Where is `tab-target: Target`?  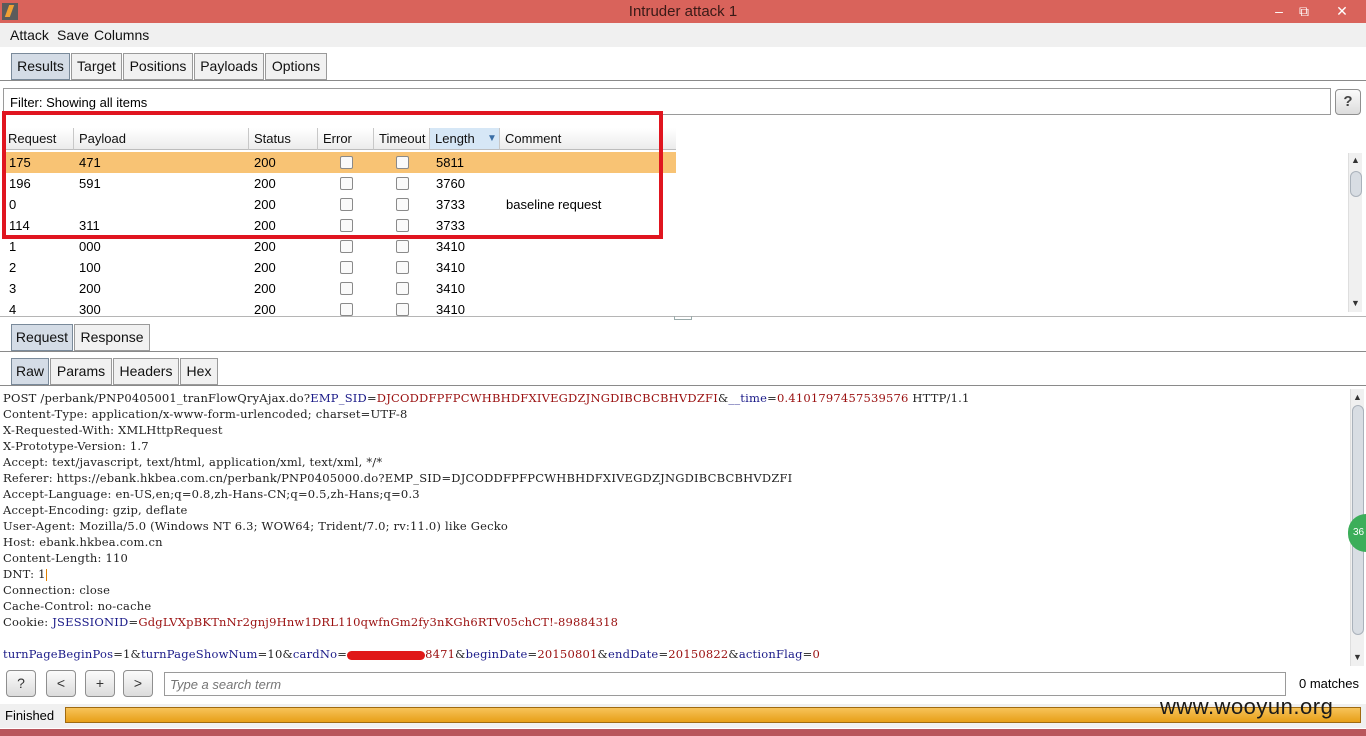
tab-target: Target is located at coordinates (96, 66).